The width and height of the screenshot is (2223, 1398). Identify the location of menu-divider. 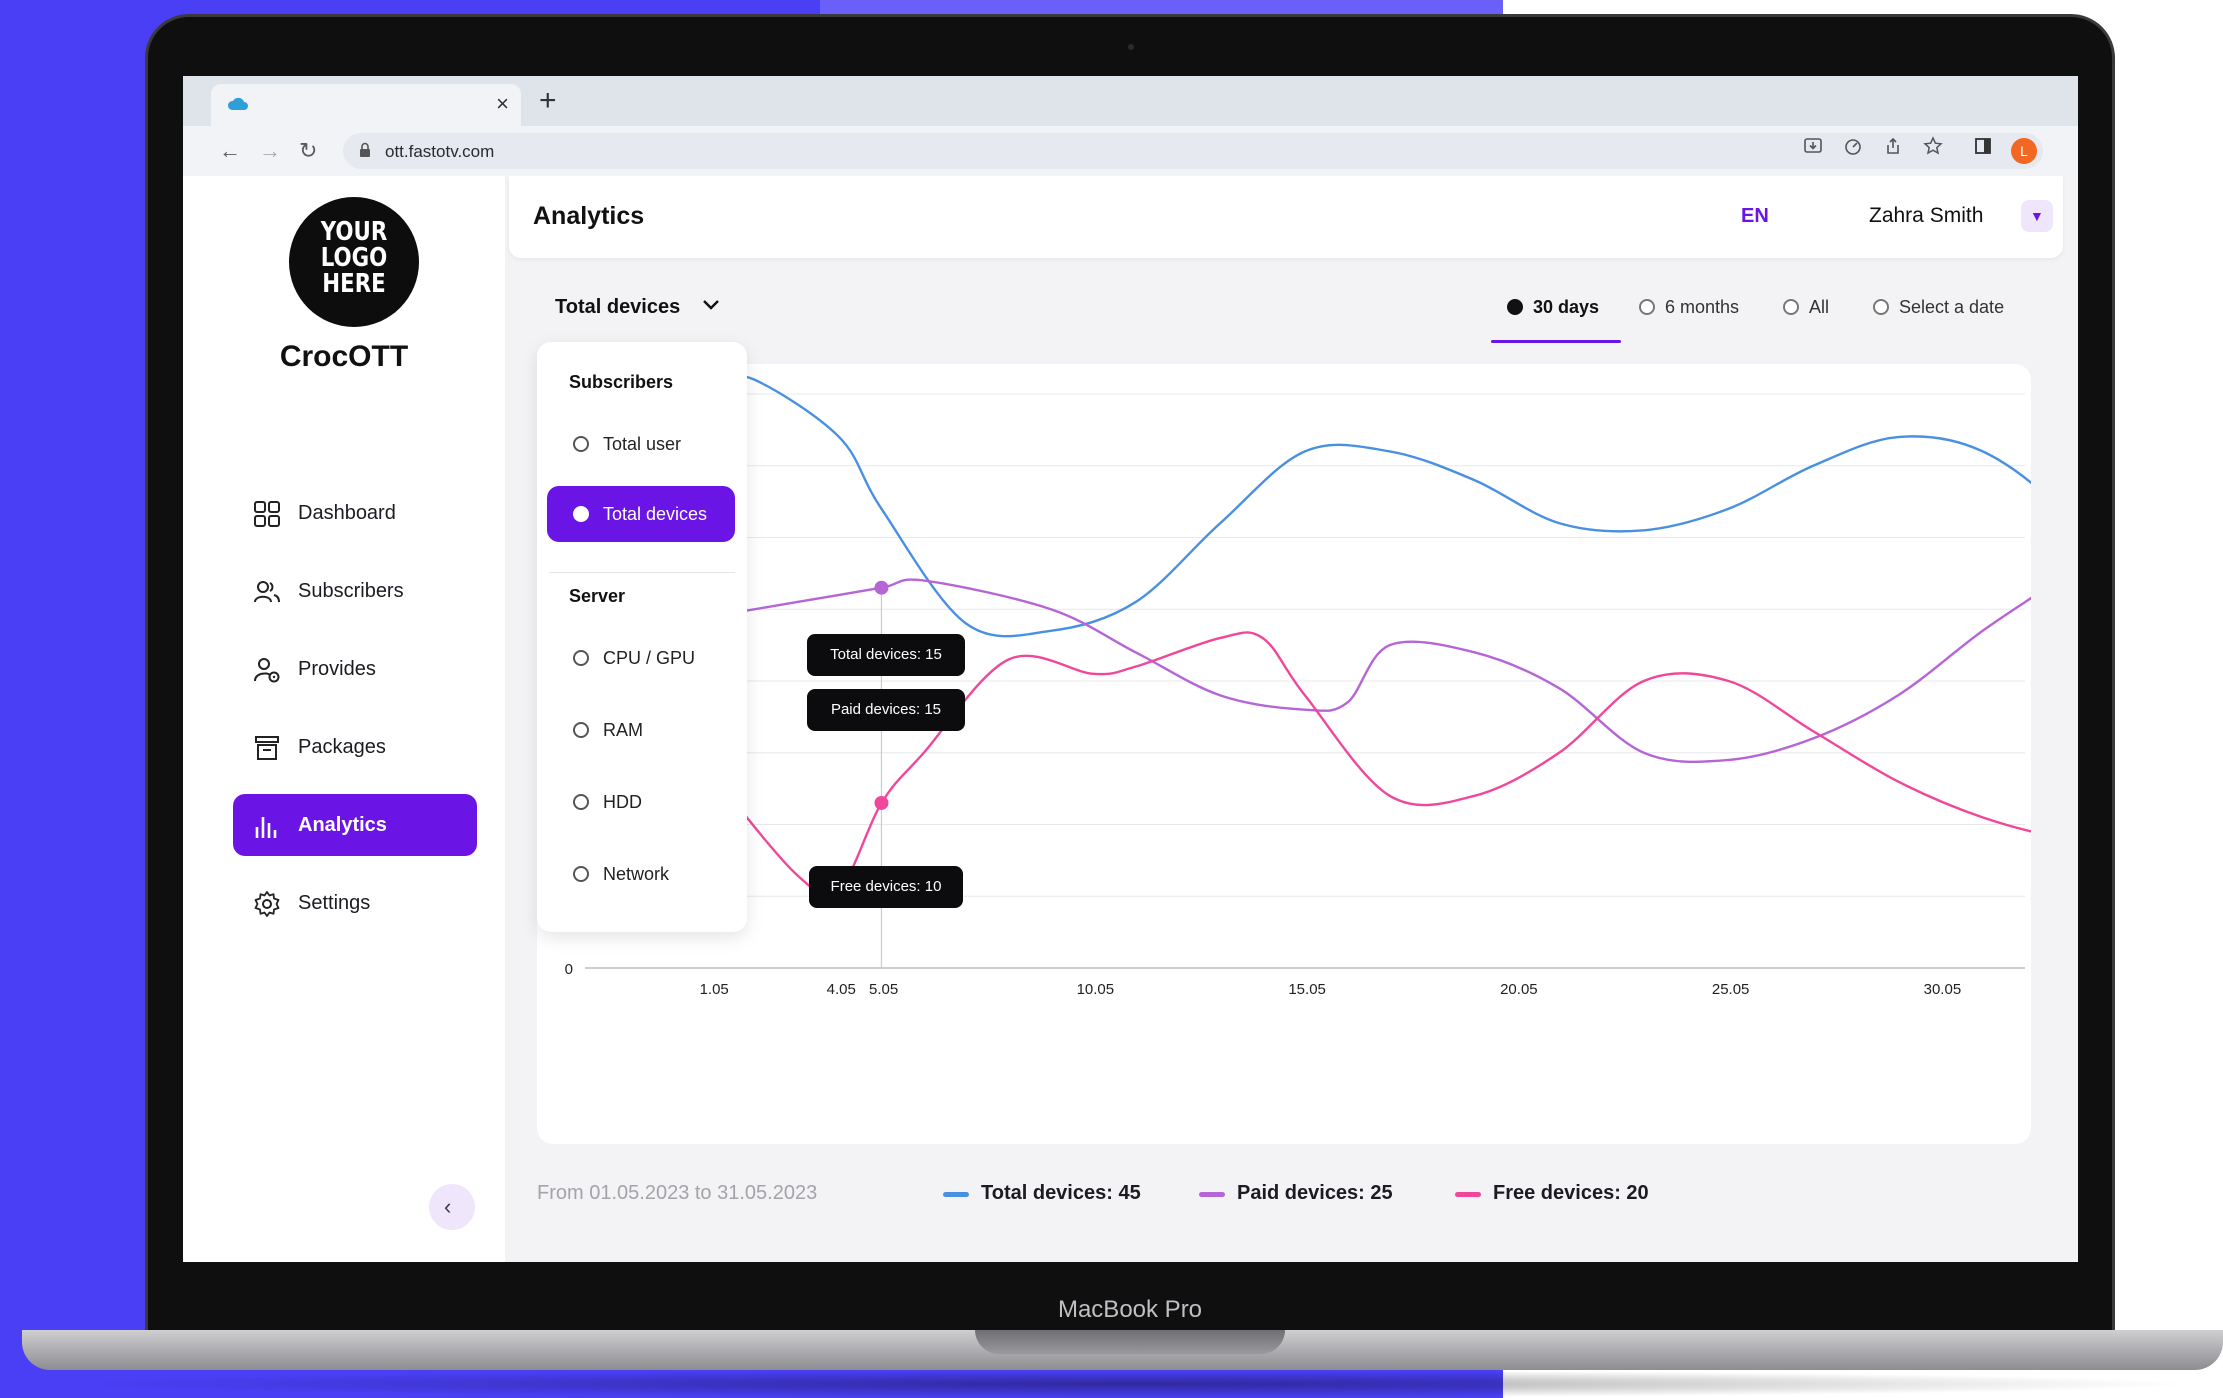
(642, 572).